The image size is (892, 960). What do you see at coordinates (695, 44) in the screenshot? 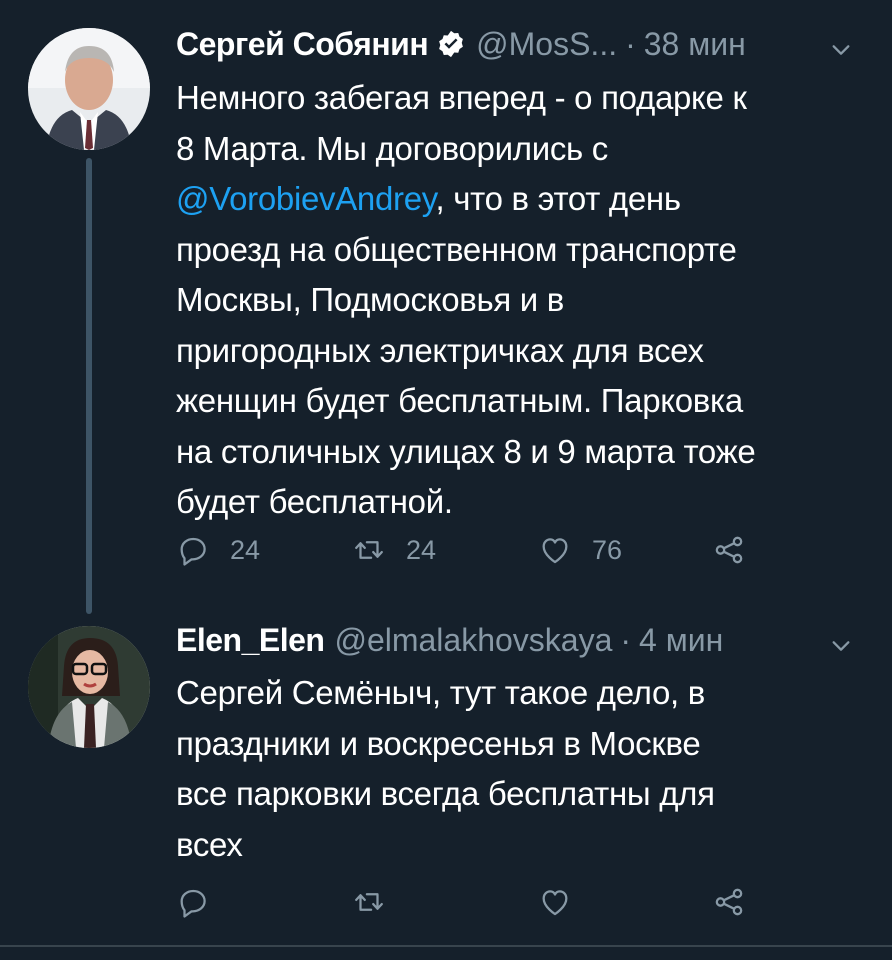
I see `timestamp: 38 мин` at bounding box center [695, 44].